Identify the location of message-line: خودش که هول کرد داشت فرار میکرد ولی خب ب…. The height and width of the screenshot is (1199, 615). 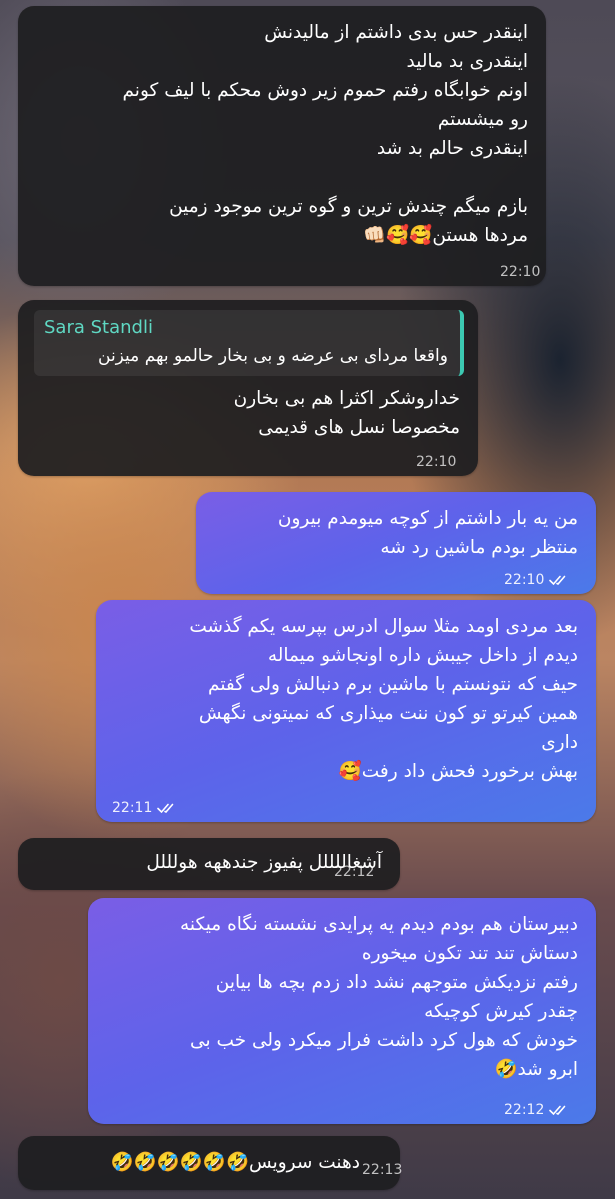
(384, 1040).